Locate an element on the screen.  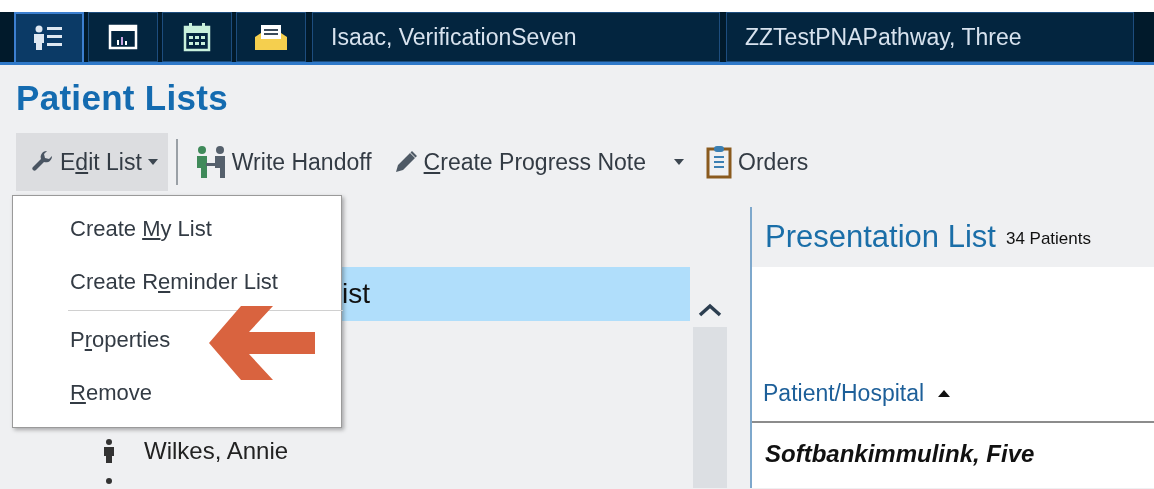
wrench-icon is located at coordinates (43, 162).